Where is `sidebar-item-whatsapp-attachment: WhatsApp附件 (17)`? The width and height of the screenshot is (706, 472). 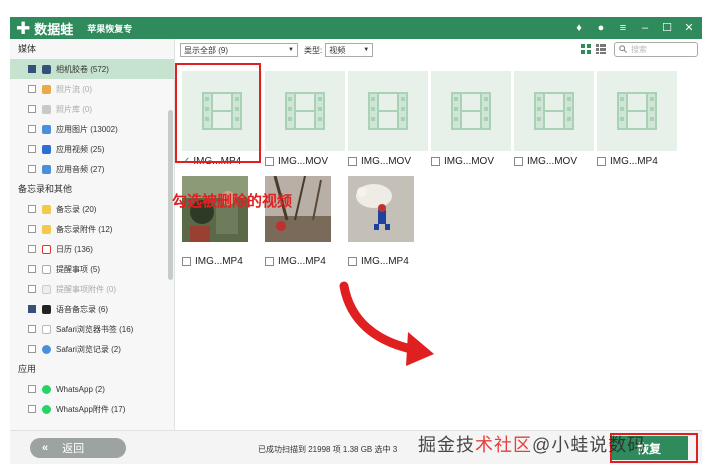 sidebar-item-whatsapp-attachment: WhatsApp附件 (17) is located at coordinates (92, 409).